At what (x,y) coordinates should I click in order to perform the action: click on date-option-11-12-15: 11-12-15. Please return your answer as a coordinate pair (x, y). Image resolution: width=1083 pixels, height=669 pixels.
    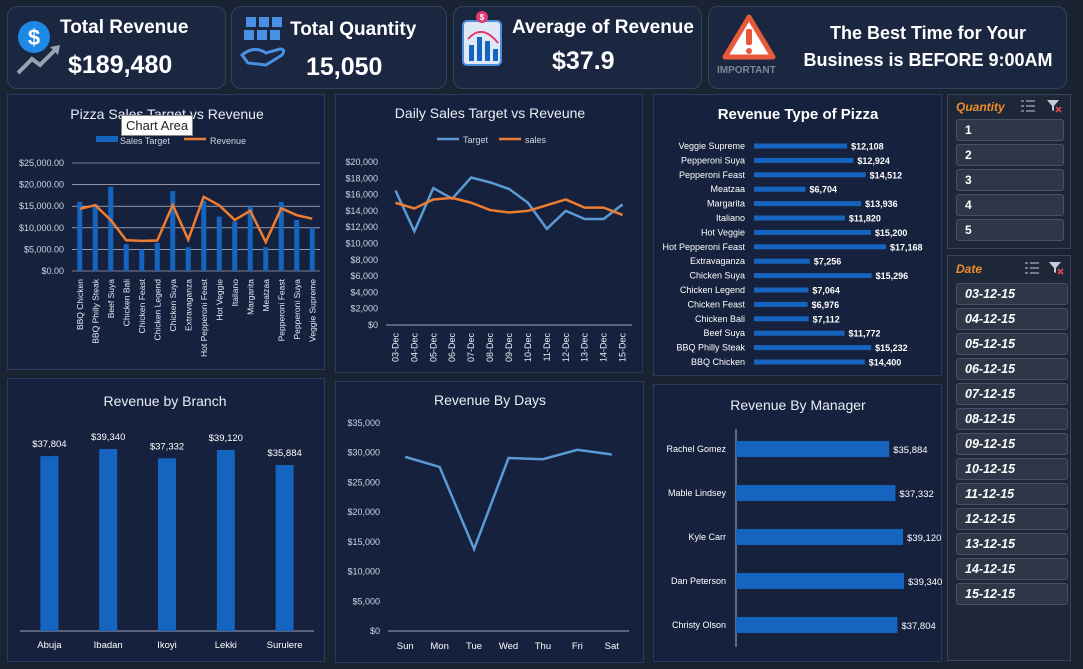
    Looking at the image, I should click on (1012, 494).